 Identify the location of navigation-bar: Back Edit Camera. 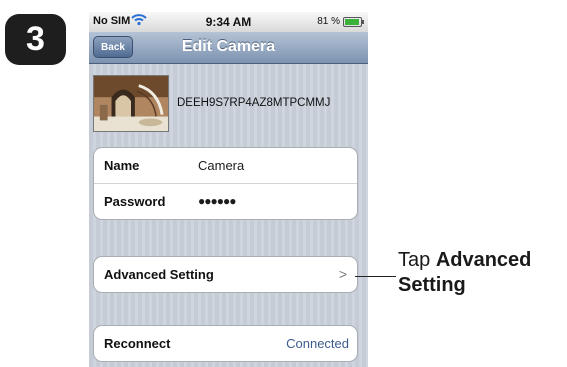
(228, 48).